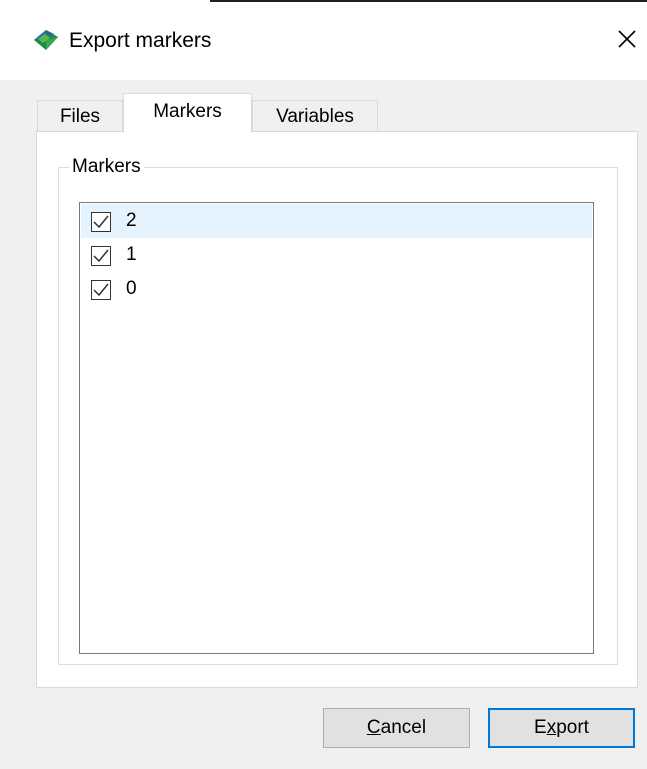 Image resolution: width=647 pixels, height=769 pixels. Describe the element at coordinates (323, 40) in the screenshot. I see `title-bar: Export markers` at that location.